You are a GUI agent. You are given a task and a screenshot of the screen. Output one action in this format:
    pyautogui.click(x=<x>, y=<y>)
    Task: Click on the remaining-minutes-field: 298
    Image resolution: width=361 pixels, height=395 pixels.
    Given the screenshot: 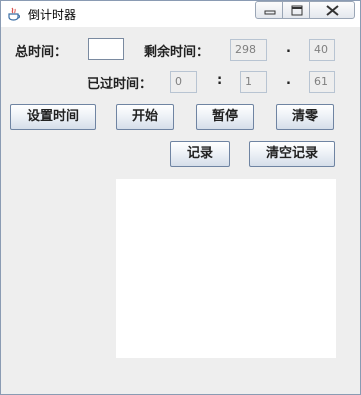 What is the action you would take?
    pyautogui.click(x=248, y=50)
    